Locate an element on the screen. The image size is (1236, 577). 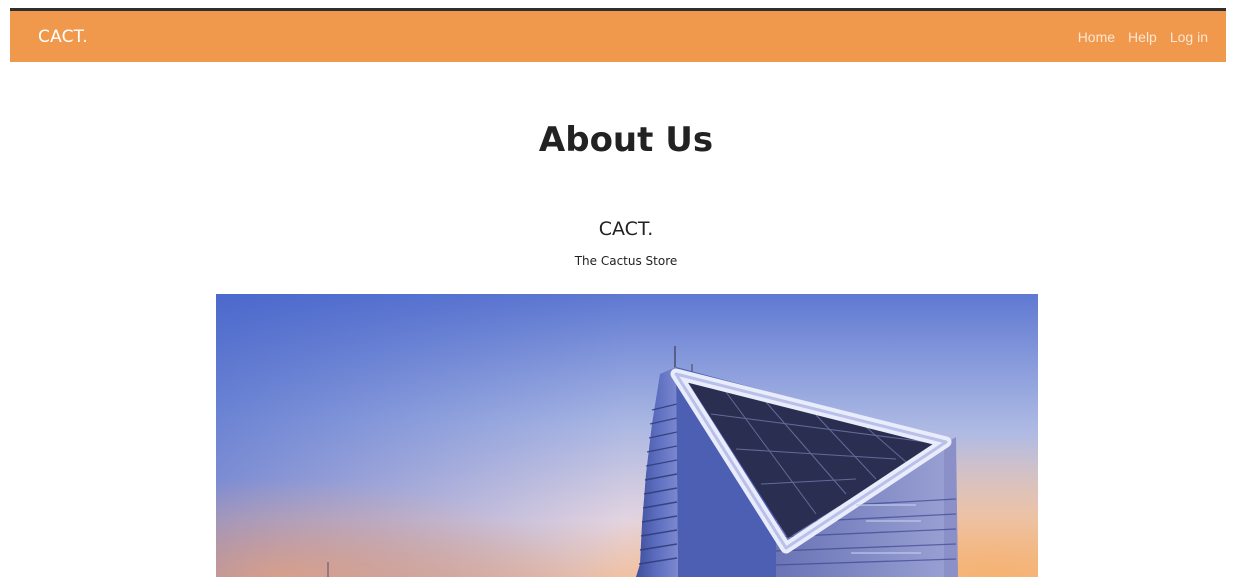
brand-logo-link: CACT. is located at coordinates (63, 37).